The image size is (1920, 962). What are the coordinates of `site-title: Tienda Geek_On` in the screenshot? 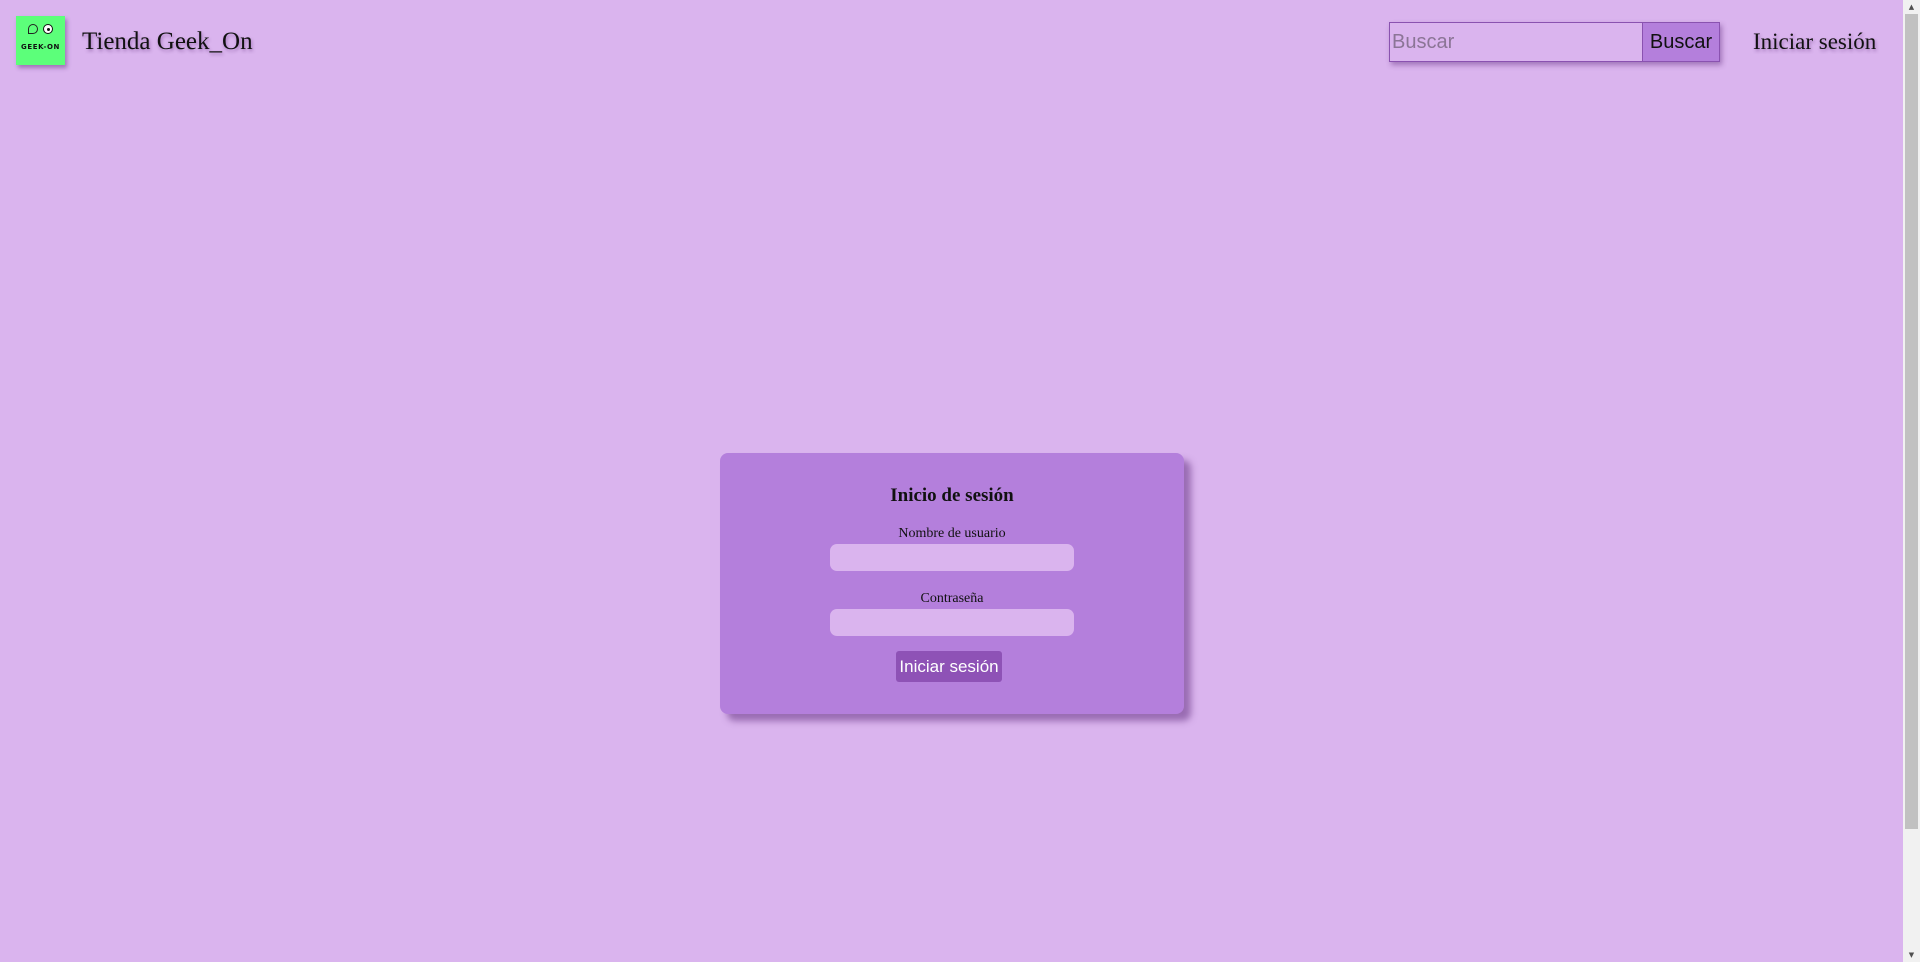 It's located at (167, 42).